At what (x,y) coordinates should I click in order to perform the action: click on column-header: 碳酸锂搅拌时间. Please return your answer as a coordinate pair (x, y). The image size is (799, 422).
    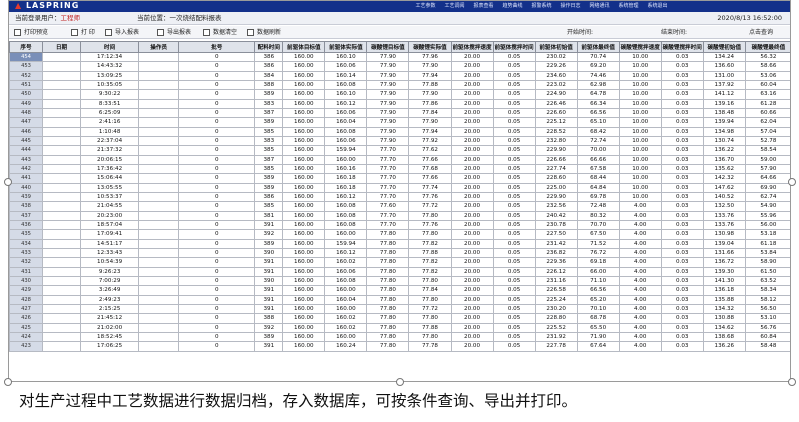
    Looking at the image, I should click on (682, 47).